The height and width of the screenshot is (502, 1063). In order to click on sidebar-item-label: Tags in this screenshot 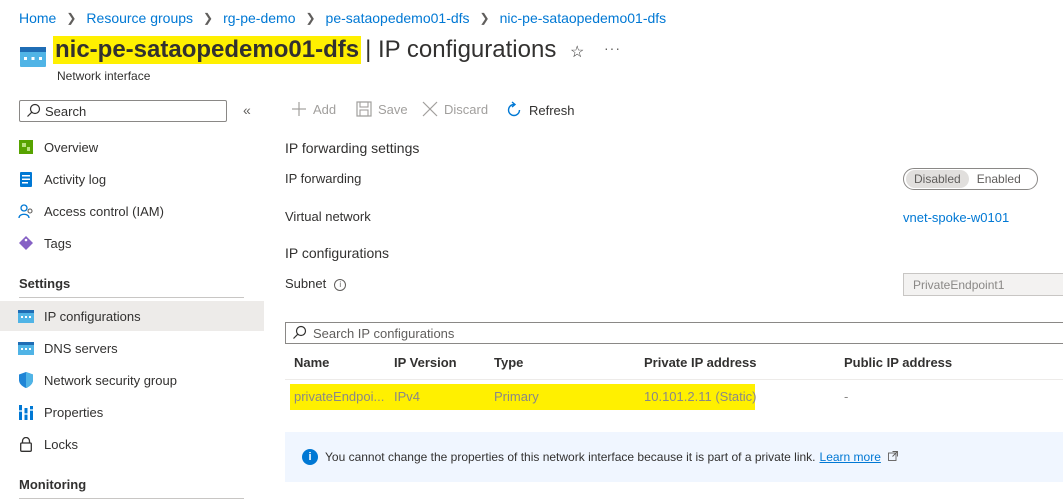, I will do `click(58, 243)`.